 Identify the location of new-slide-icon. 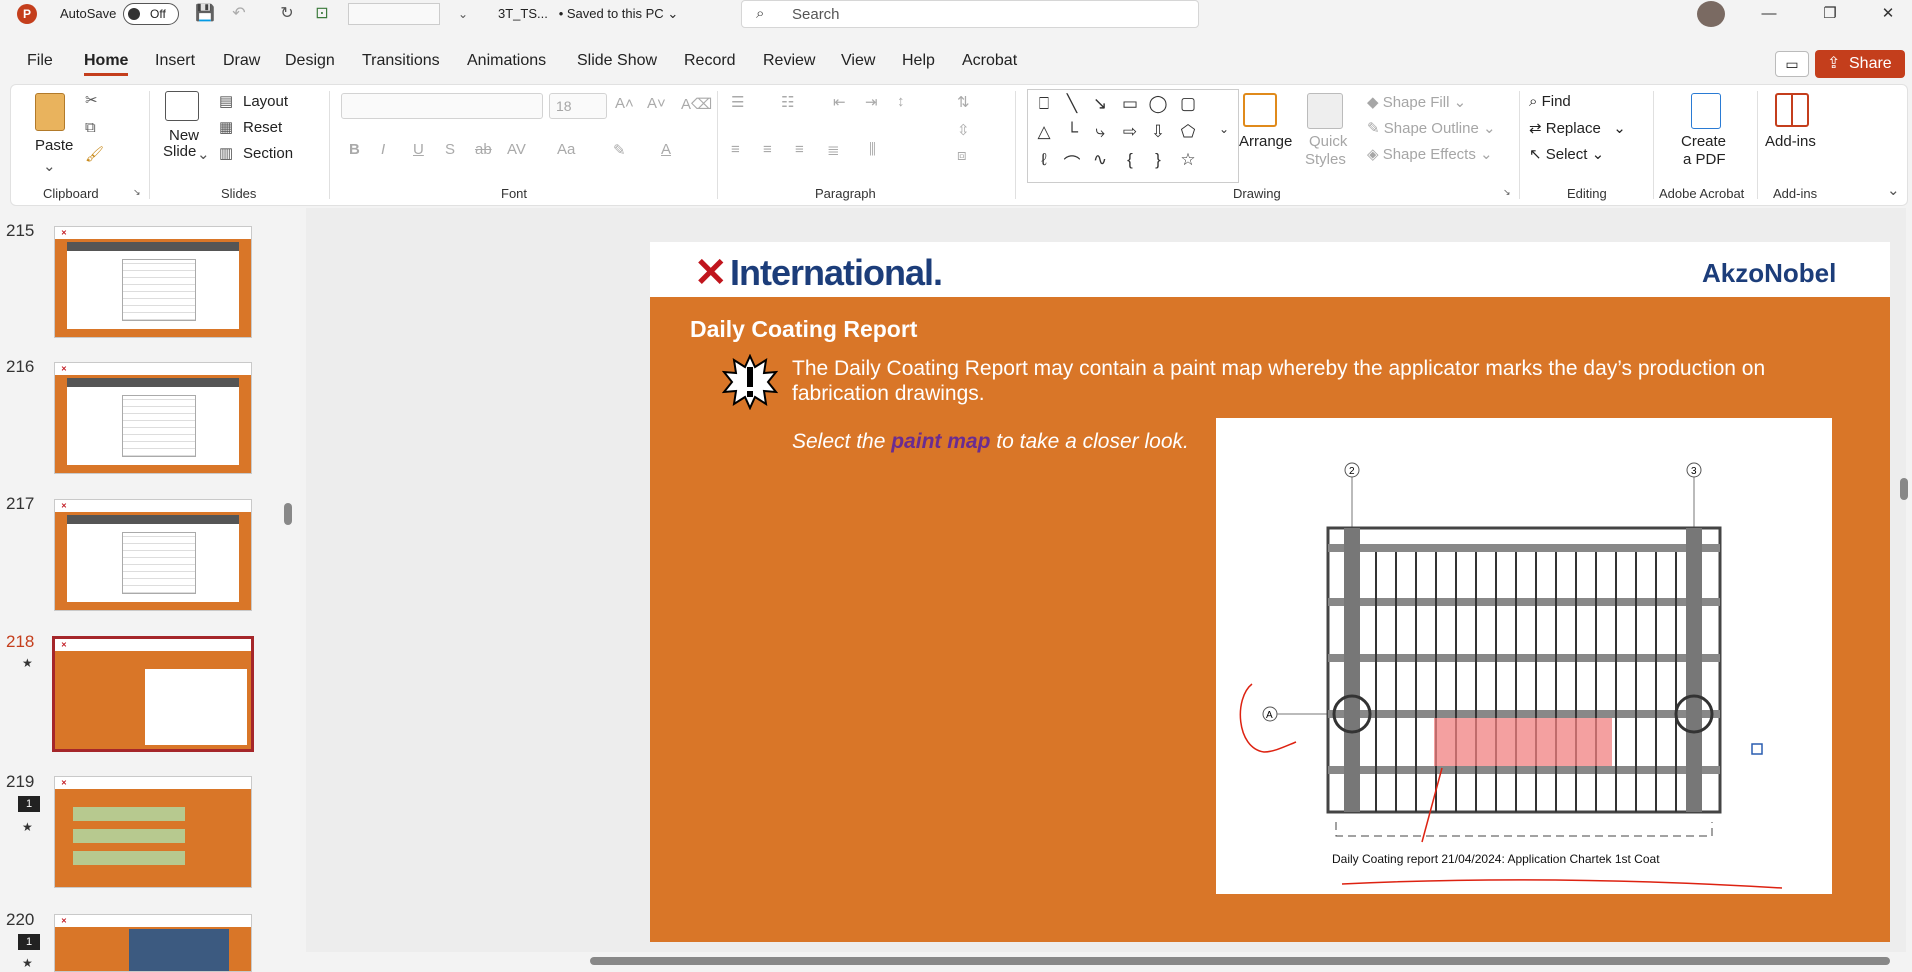
(182, 106).